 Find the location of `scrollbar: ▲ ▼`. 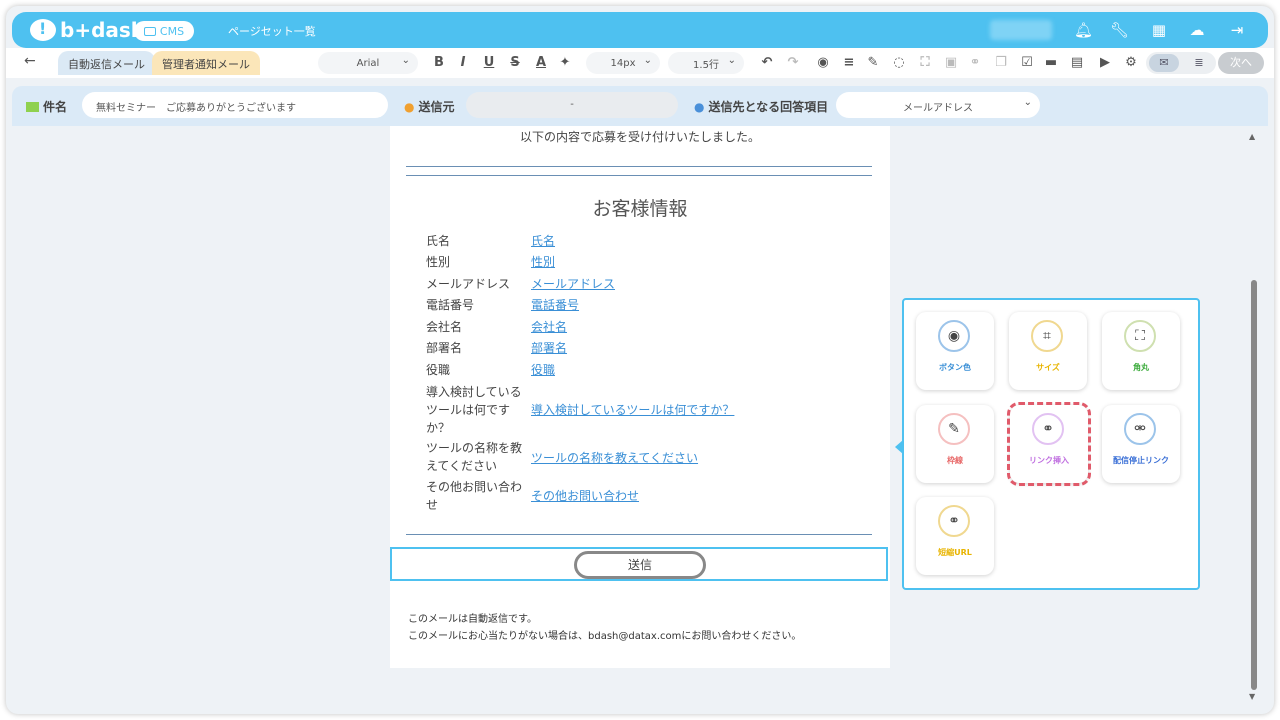

scrollbar: ▲ ▼ is located at coordinates (1254, 416).